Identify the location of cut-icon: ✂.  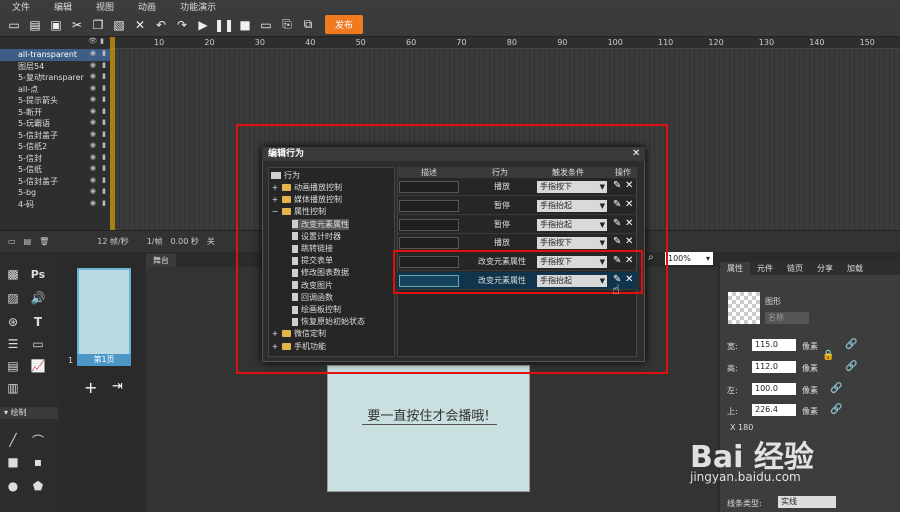
(77, 25).